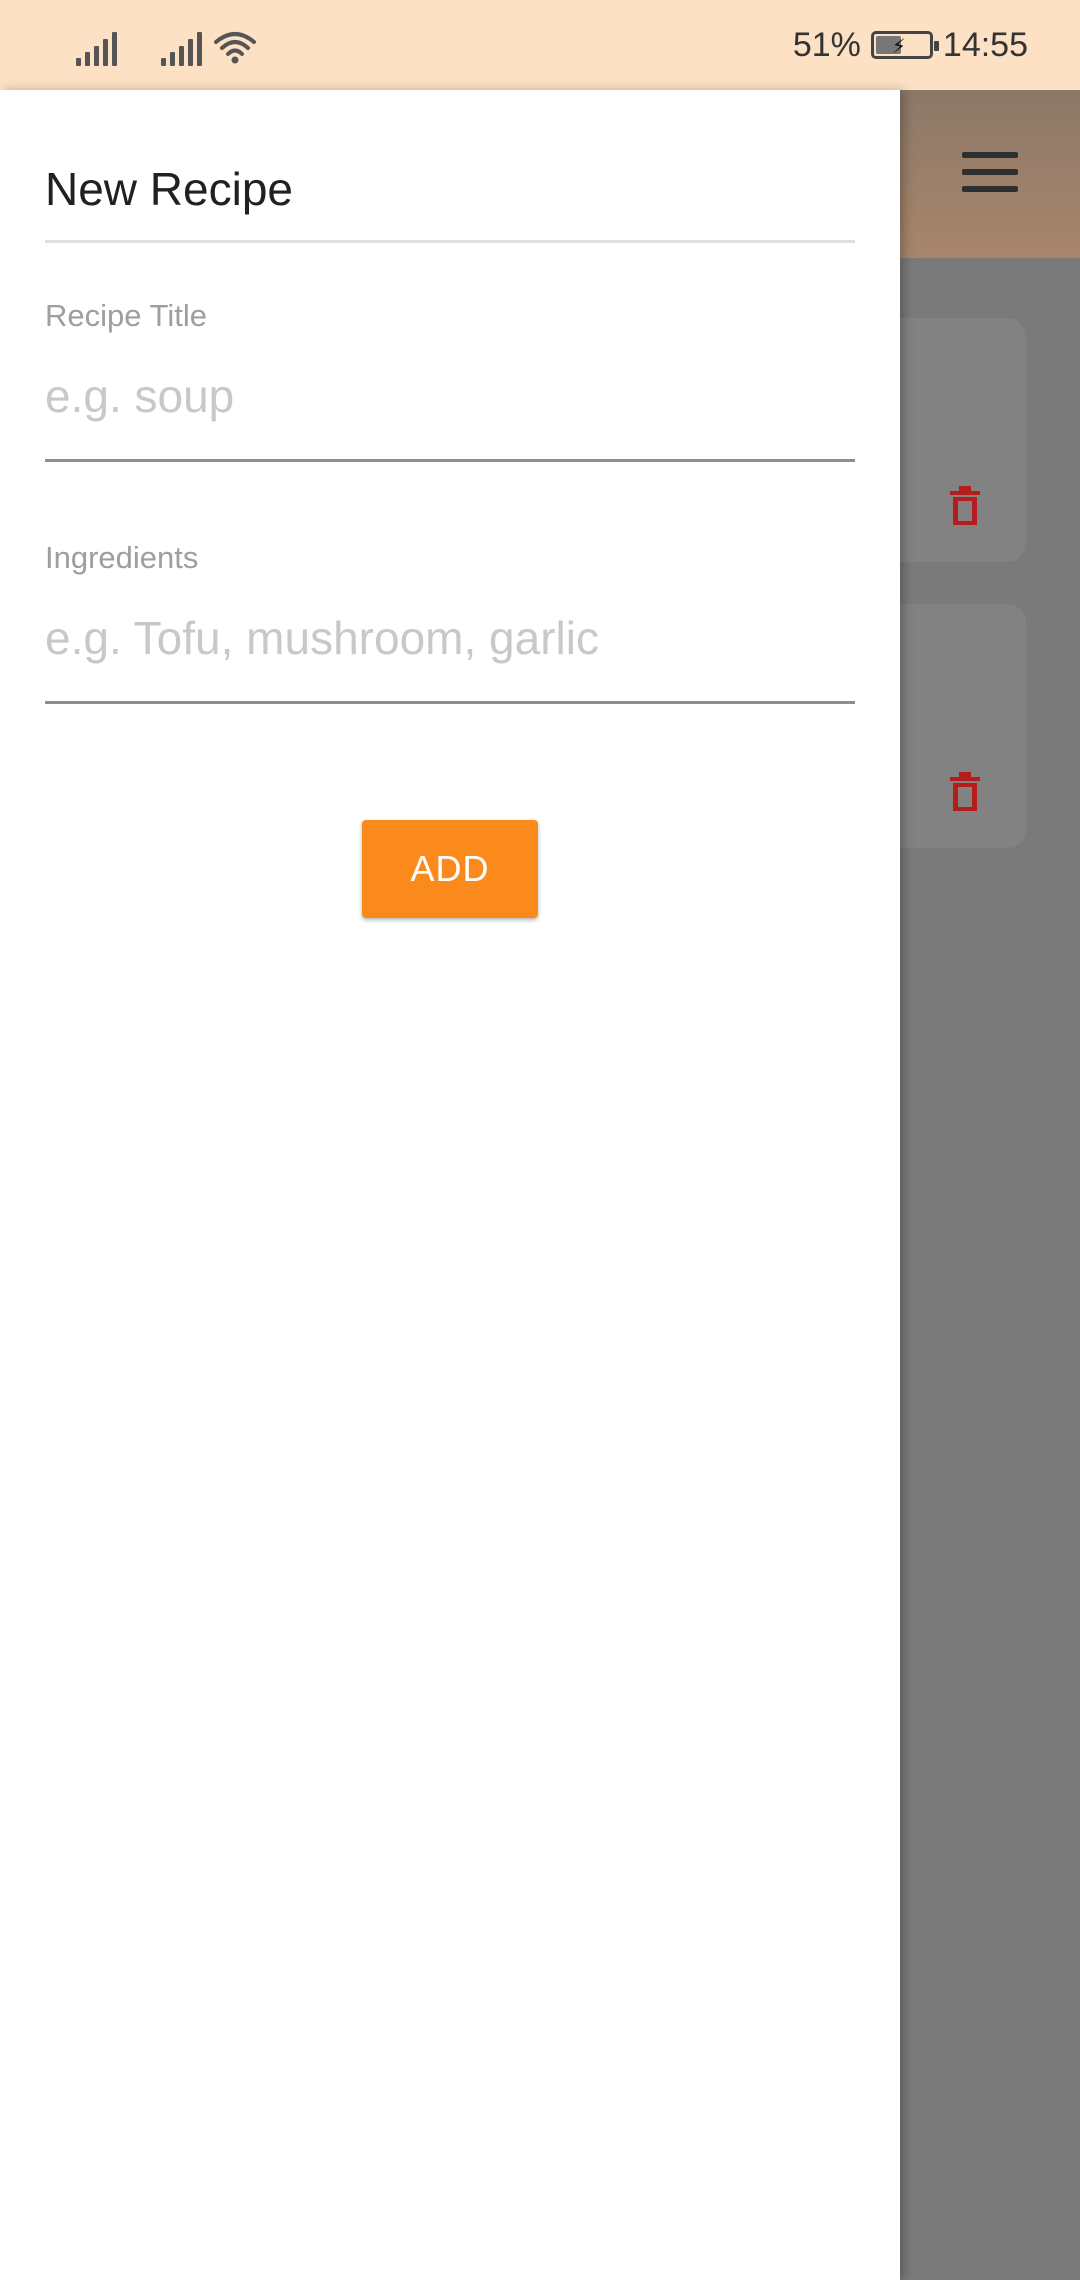 This screenshot has width=1080, height=2280. Describe the element at coordinates (450, 396) in the screenshot. I see `recipe-title-input` at that location.